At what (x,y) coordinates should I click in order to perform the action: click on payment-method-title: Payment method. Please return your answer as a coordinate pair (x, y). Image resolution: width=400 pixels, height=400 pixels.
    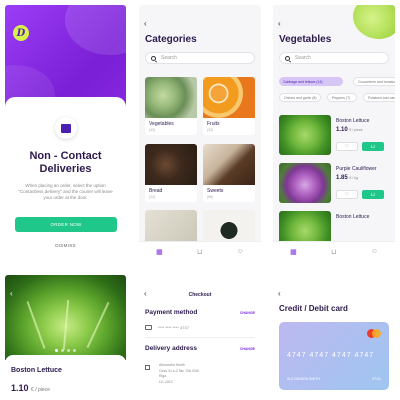
    Looking at the image, I should click on (171, 312).